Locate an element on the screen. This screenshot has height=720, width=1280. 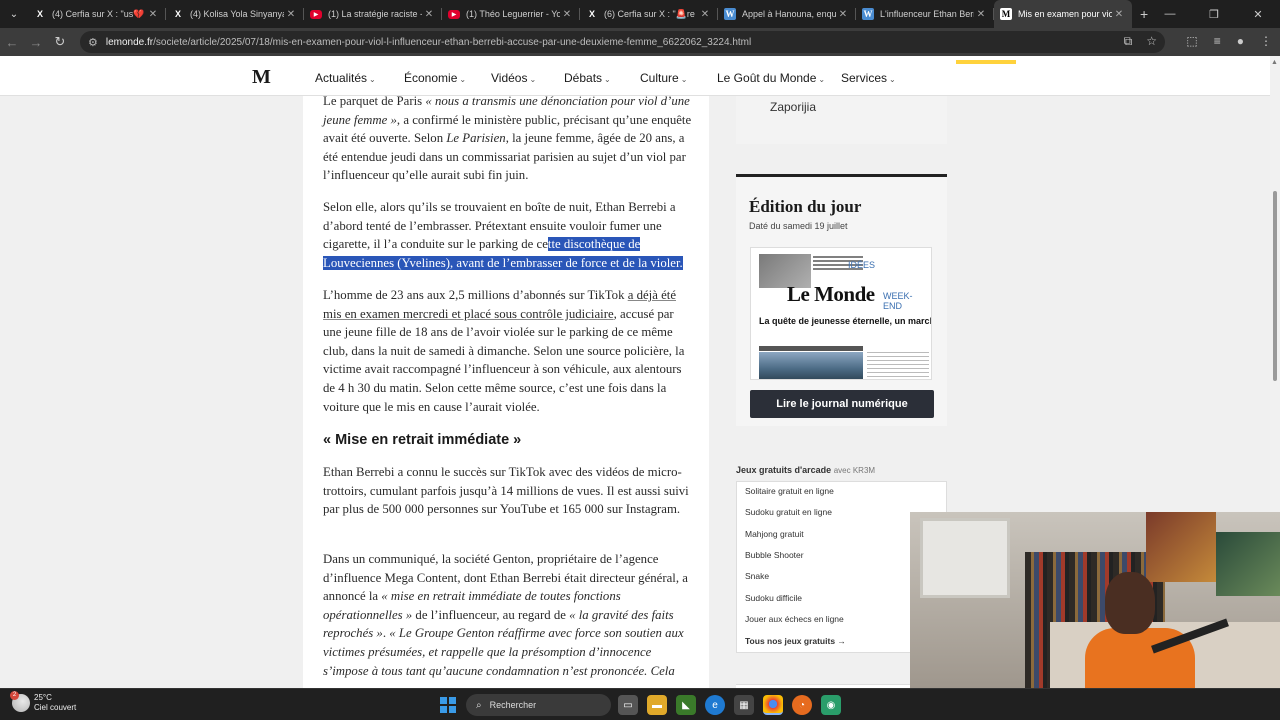
firefox-icon: ◔ is located at coordinates (802, 705).